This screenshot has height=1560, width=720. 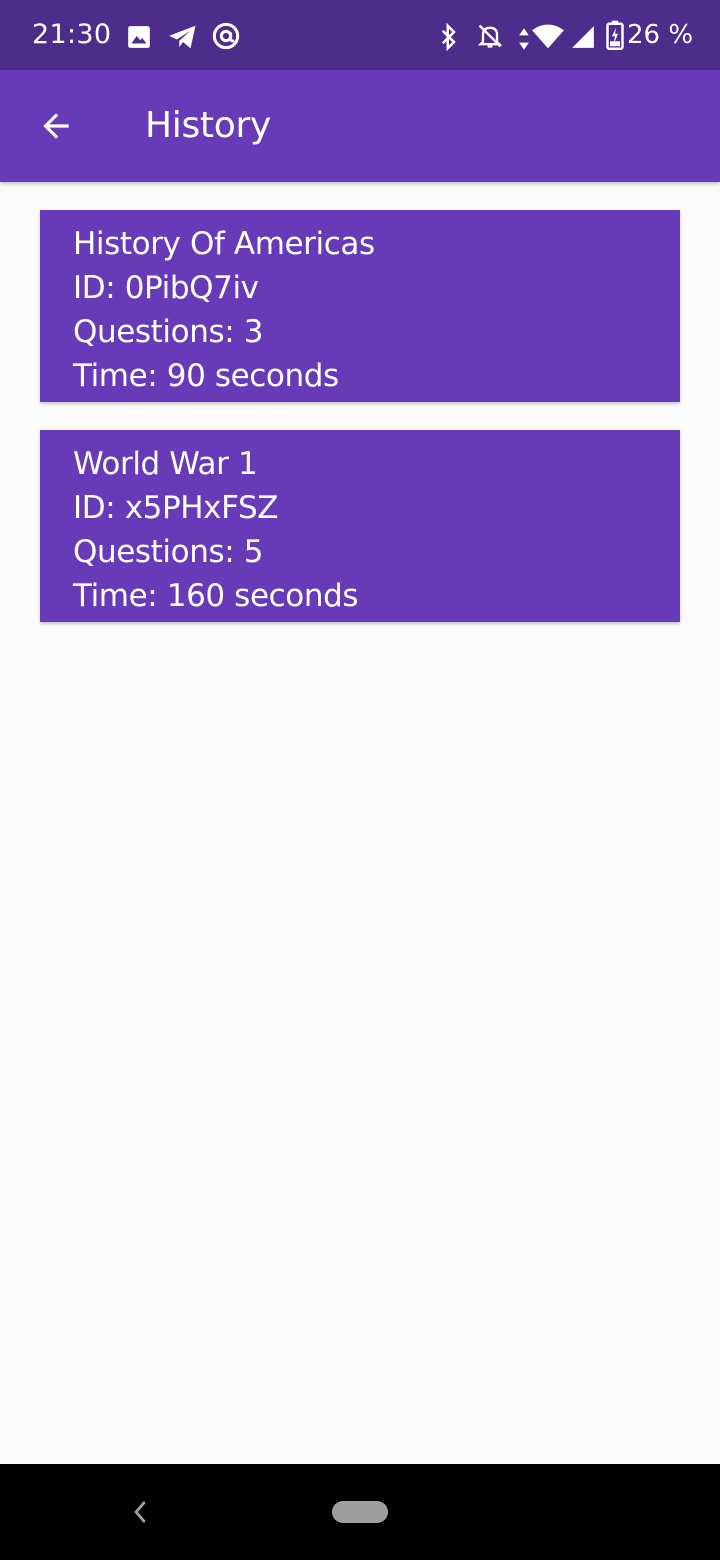 I want to click on battery-percentage: 26 %, so click(x=660, y=35).